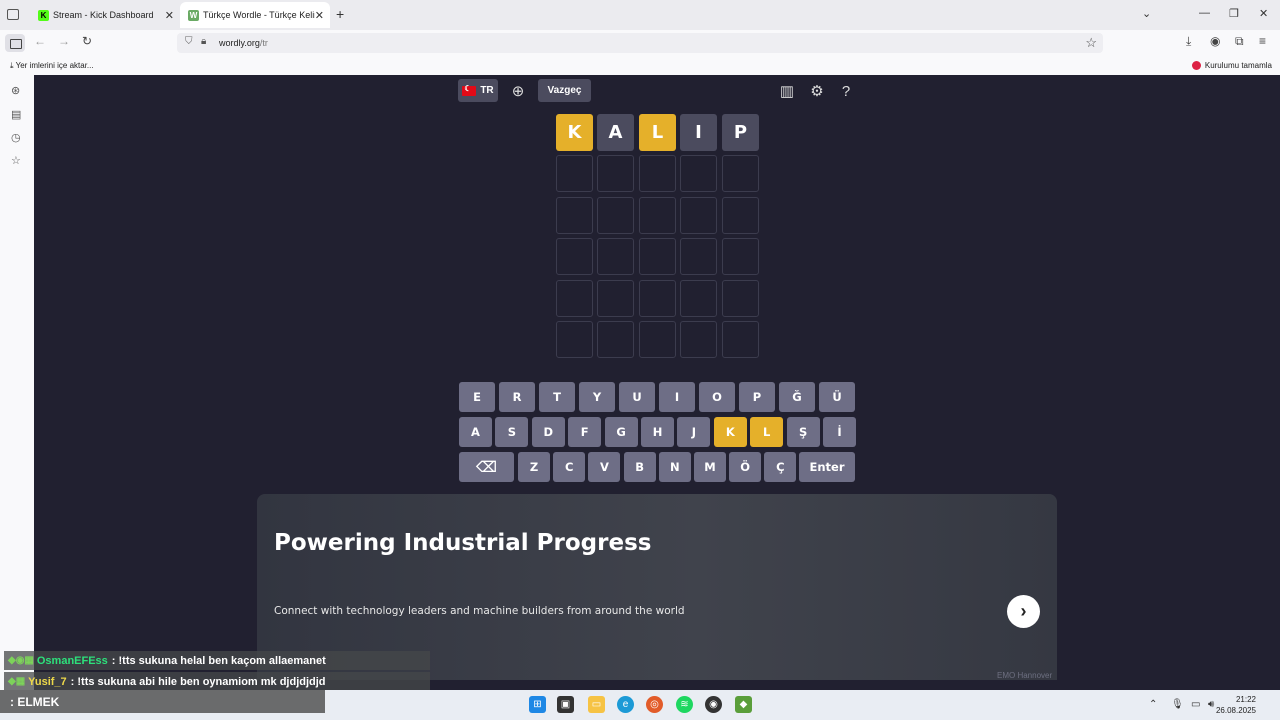 The height and width of the screenshot is (720, 1280). Describe the element at coordinates (743, 704) in the screenshot. I see `minecraft-icon: ◆` at that location.